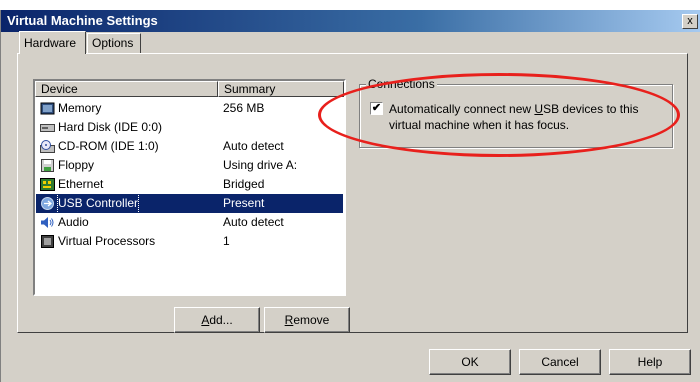 The height and width of the screenshot is (382, 700). I want to click on device-row-ethernet: Ethernet Bridged, so click(189, 184).